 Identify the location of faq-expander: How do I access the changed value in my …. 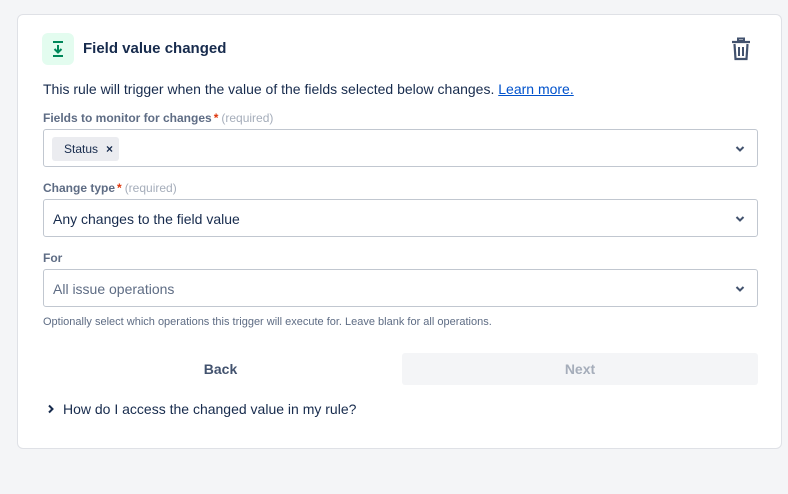
(200, 409).